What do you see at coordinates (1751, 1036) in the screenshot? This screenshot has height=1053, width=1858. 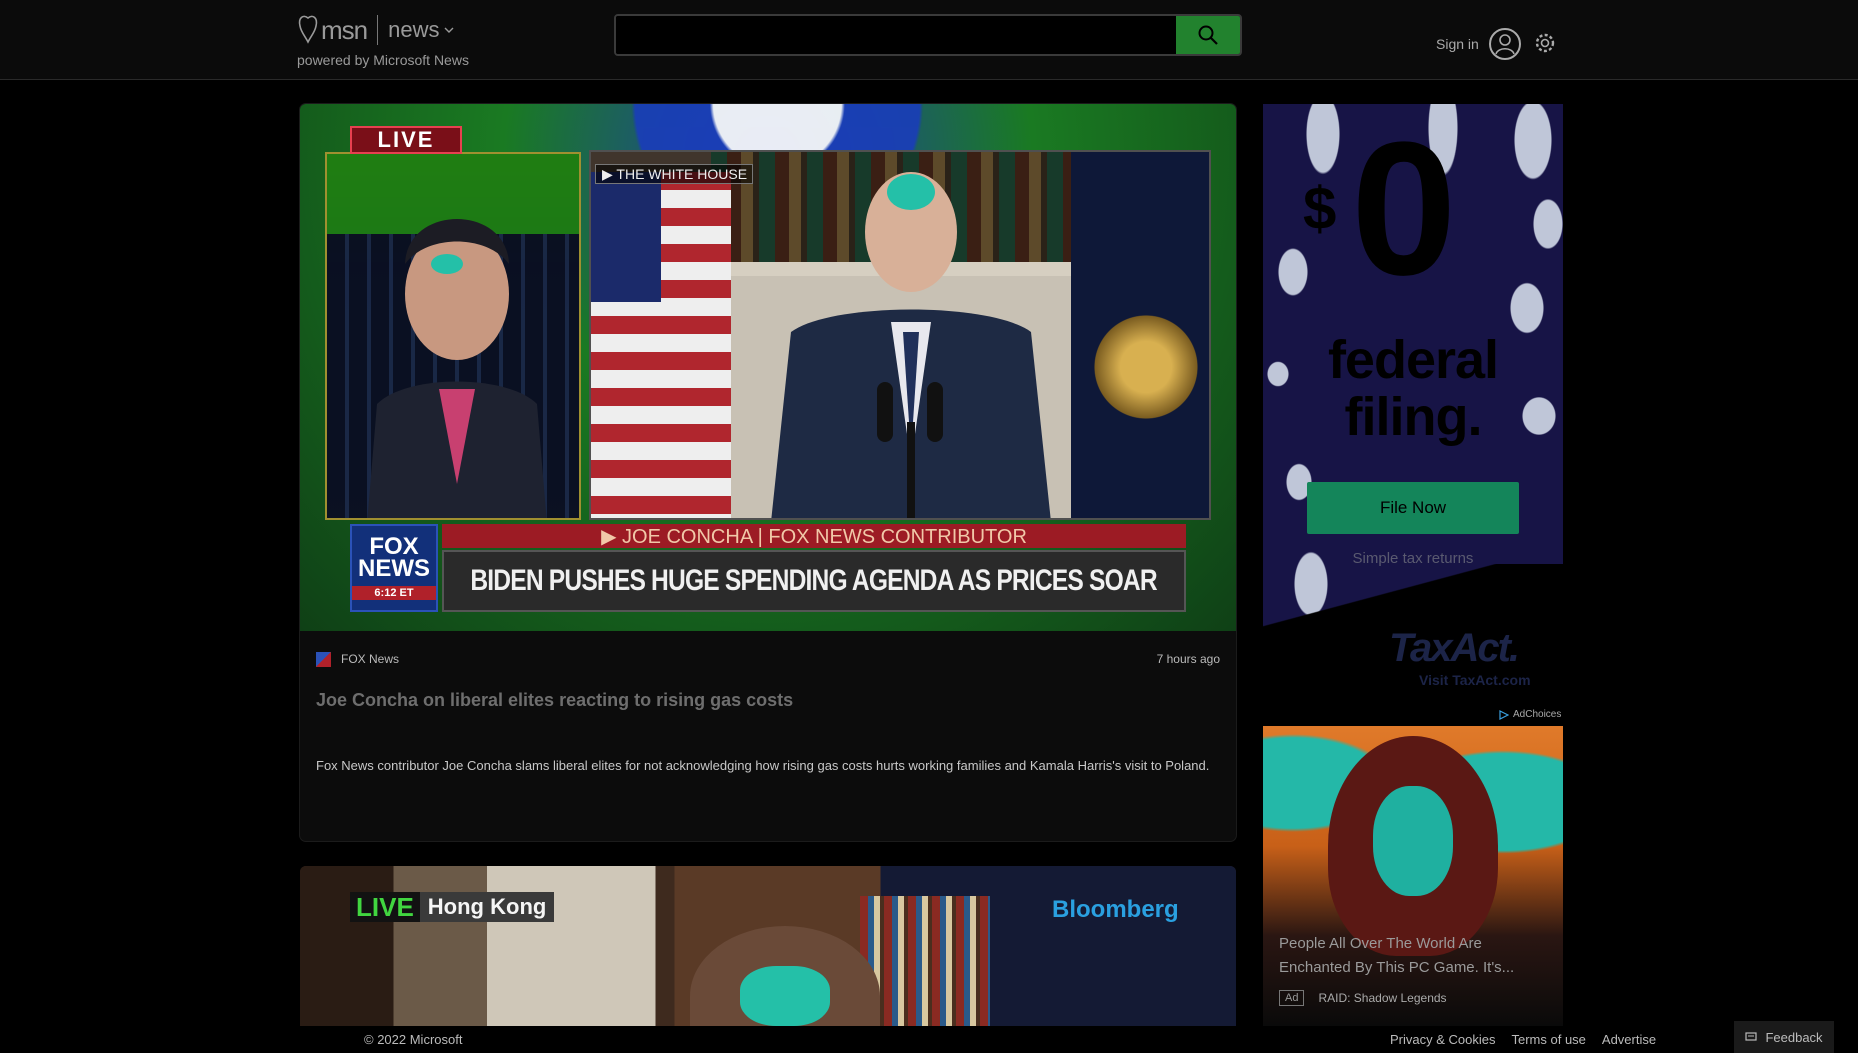 I see `feedback-icon` at bounding box center [1751, 1036].